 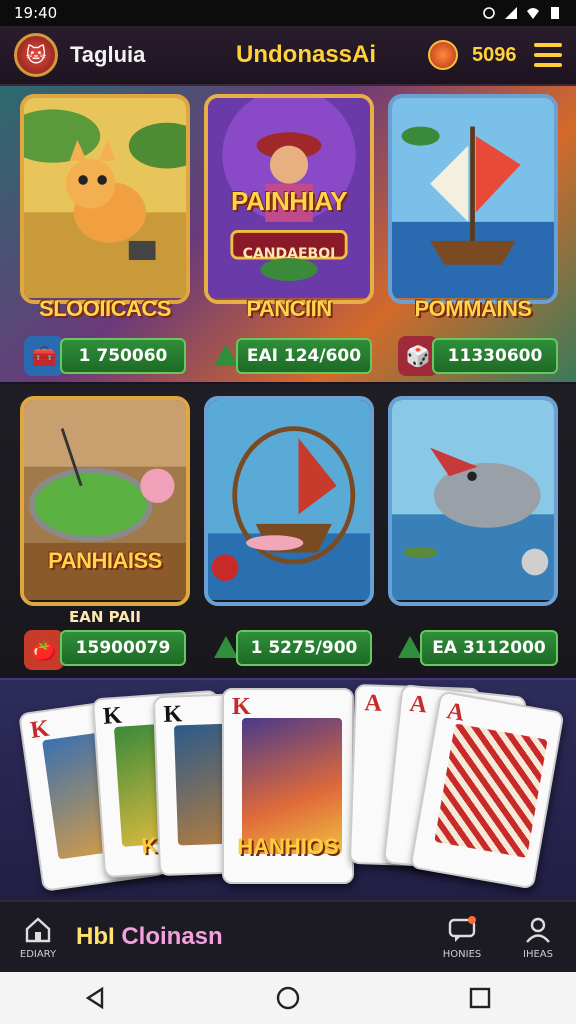 I want to click on home-icon, so click(x=38, y=929).